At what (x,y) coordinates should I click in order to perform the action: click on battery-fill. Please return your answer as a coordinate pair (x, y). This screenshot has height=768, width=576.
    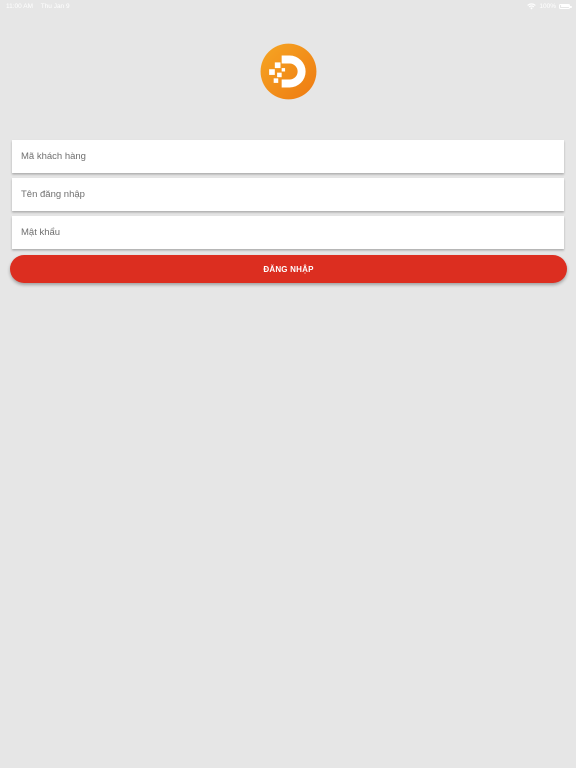
    Looking at the image, I should click on (564, 6).